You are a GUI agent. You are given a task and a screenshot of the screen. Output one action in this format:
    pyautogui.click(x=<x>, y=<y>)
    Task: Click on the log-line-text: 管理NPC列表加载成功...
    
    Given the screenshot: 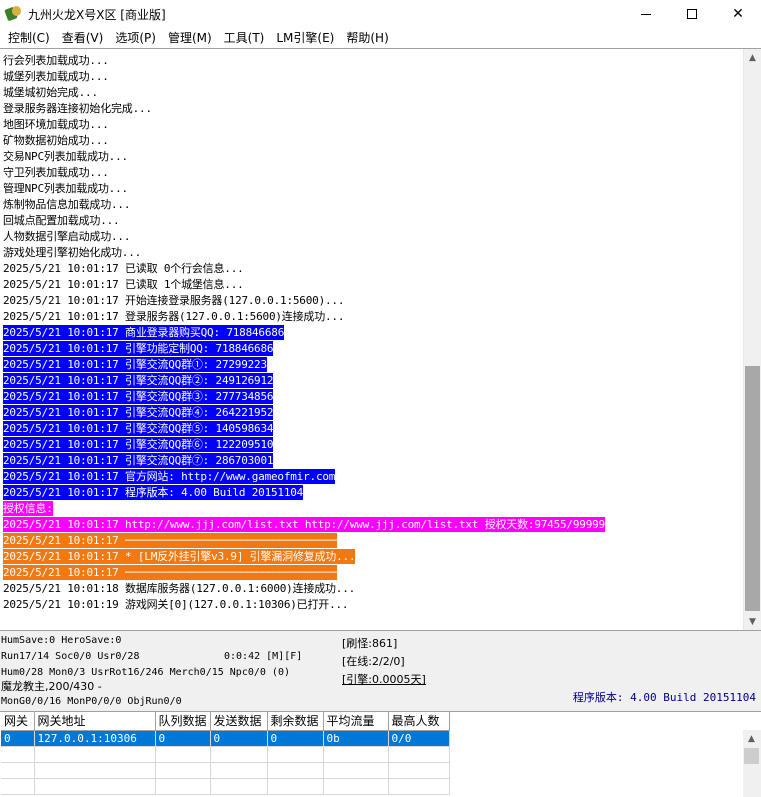 What is the action you would take?
    pyautogui.click(x=65, y=188)
    